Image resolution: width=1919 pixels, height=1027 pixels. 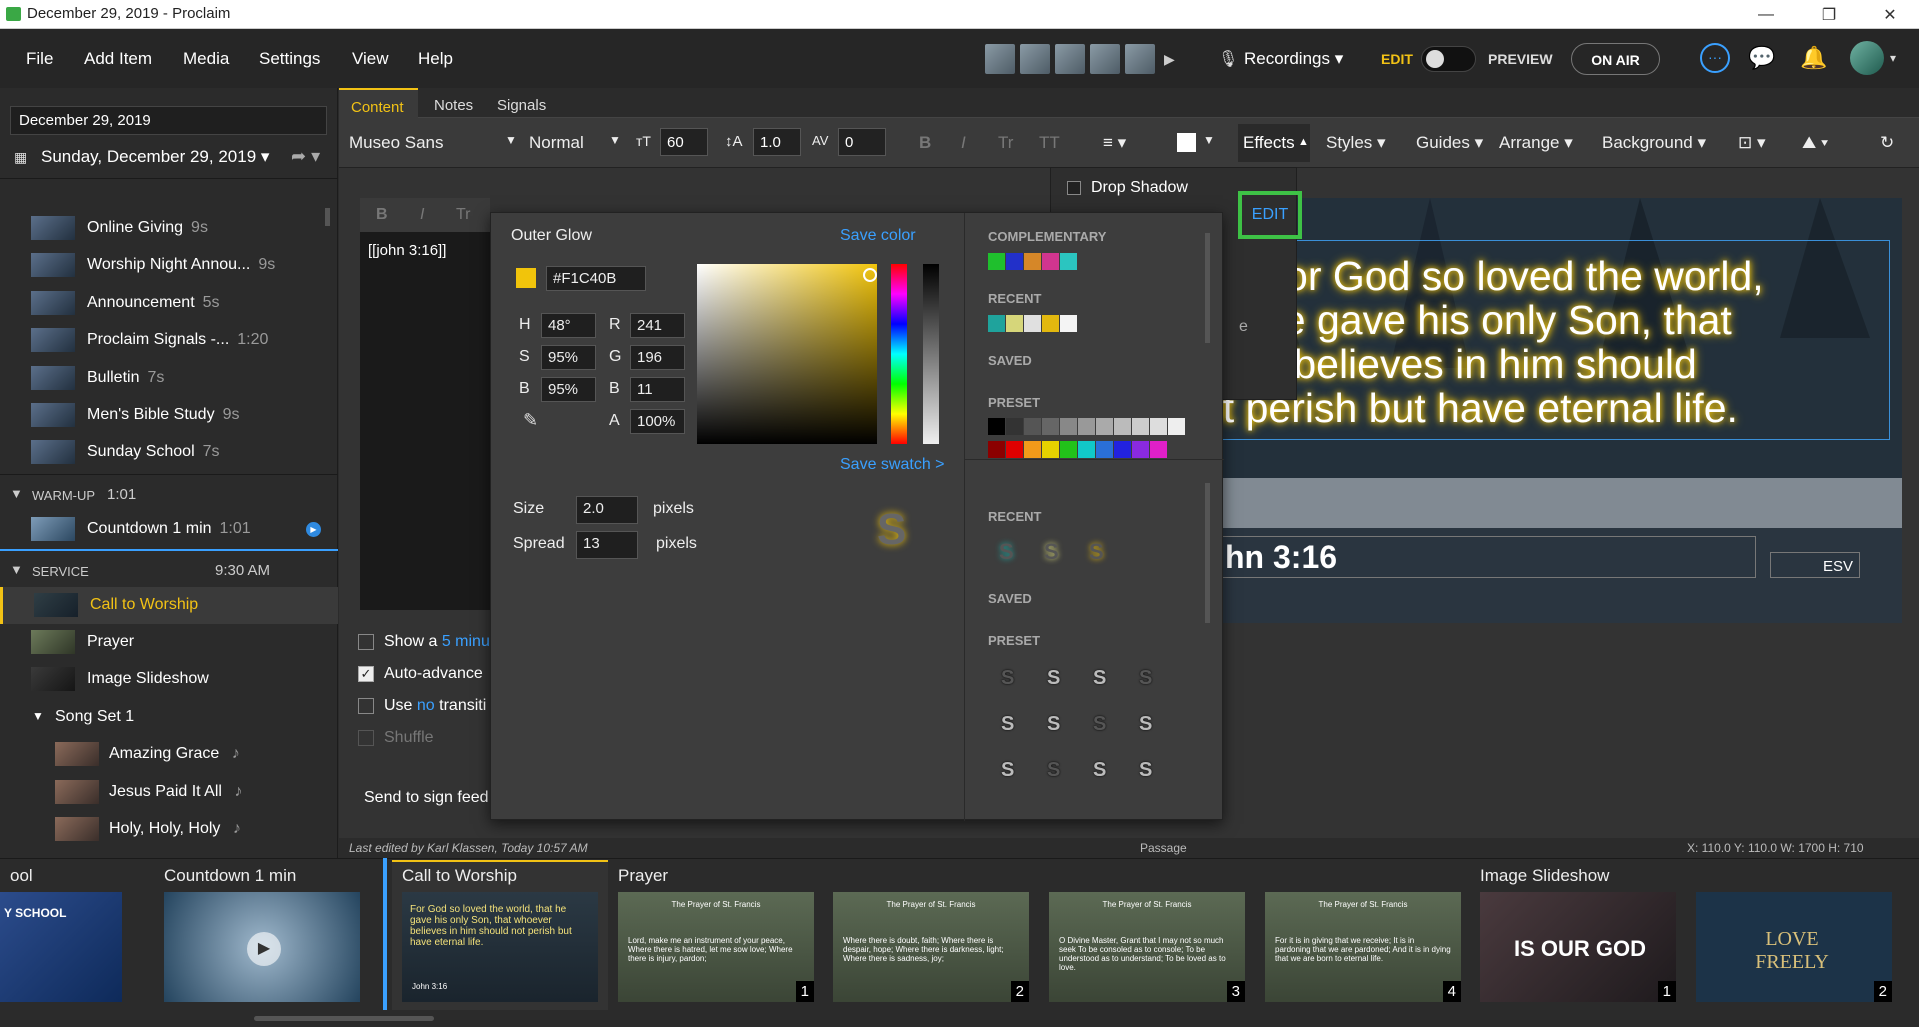 I want to click on service-item: Worship Night Annou... 9s, so click(x=169, y=265).